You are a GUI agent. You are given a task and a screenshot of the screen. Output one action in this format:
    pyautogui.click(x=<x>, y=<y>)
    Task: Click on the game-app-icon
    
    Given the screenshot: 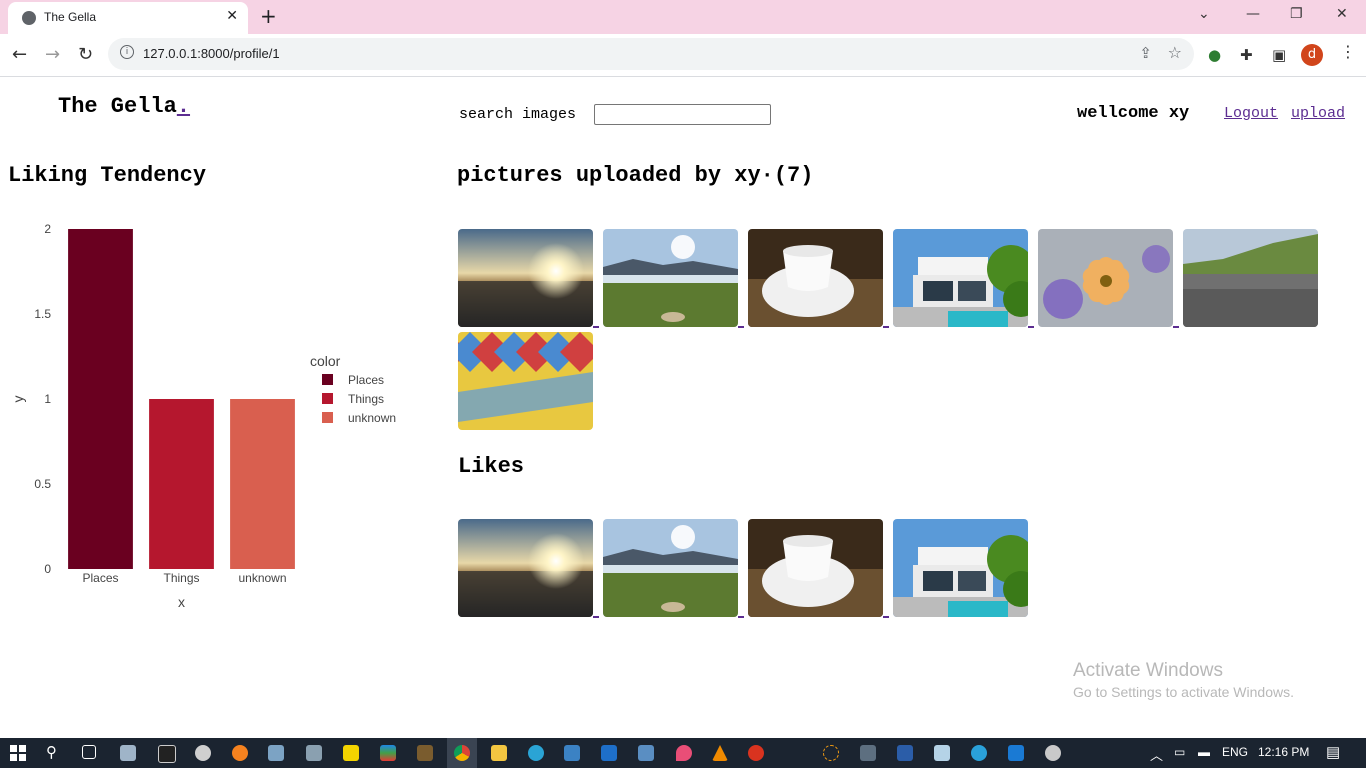 What is the action you would take?
    pyautogui.click(x=425, y=753)
    